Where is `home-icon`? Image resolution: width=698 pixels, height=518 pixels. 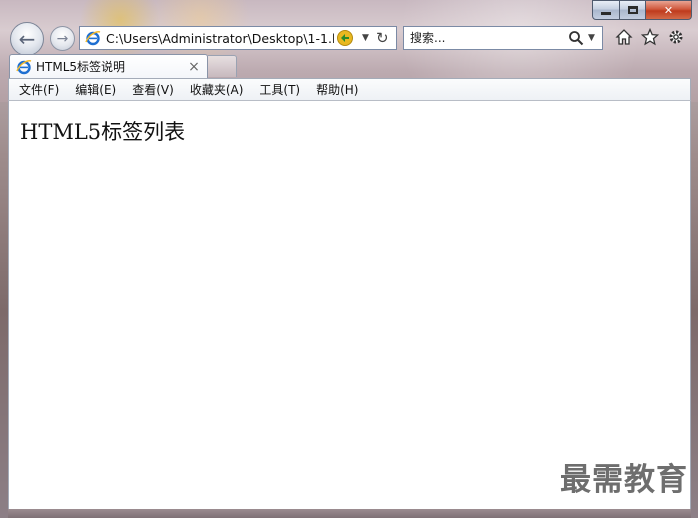 home-icon is located at coordinates (624, 37).